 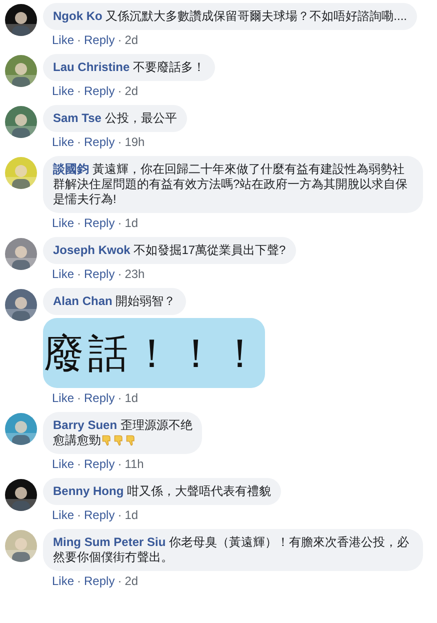 I want to click on sticker: 廢話！！！, so click(x=154, y=353).